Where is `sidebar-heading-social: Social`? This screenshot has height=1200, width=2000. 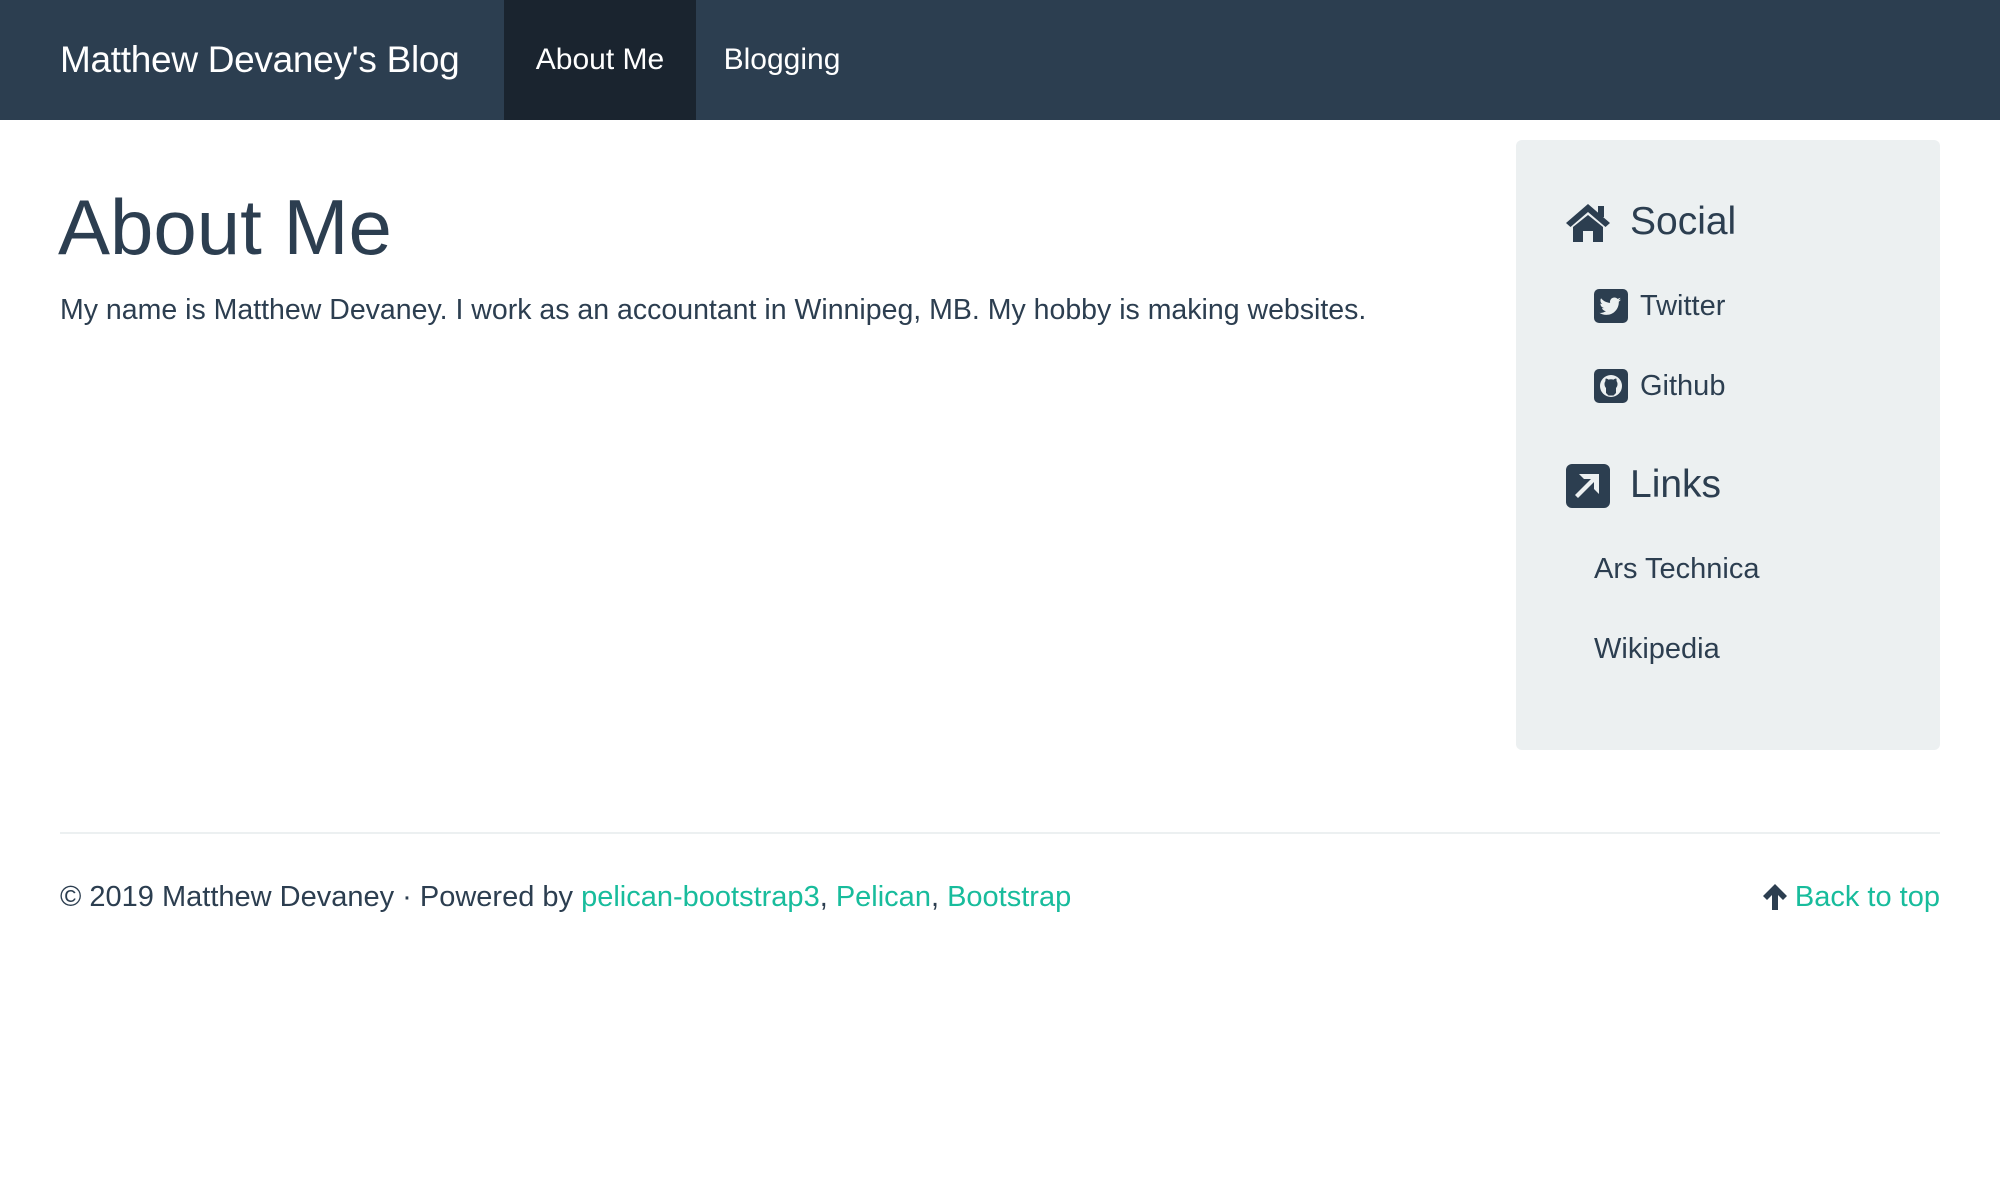 sidebar-heading-social: Social is located at coordinates (1650, 222).